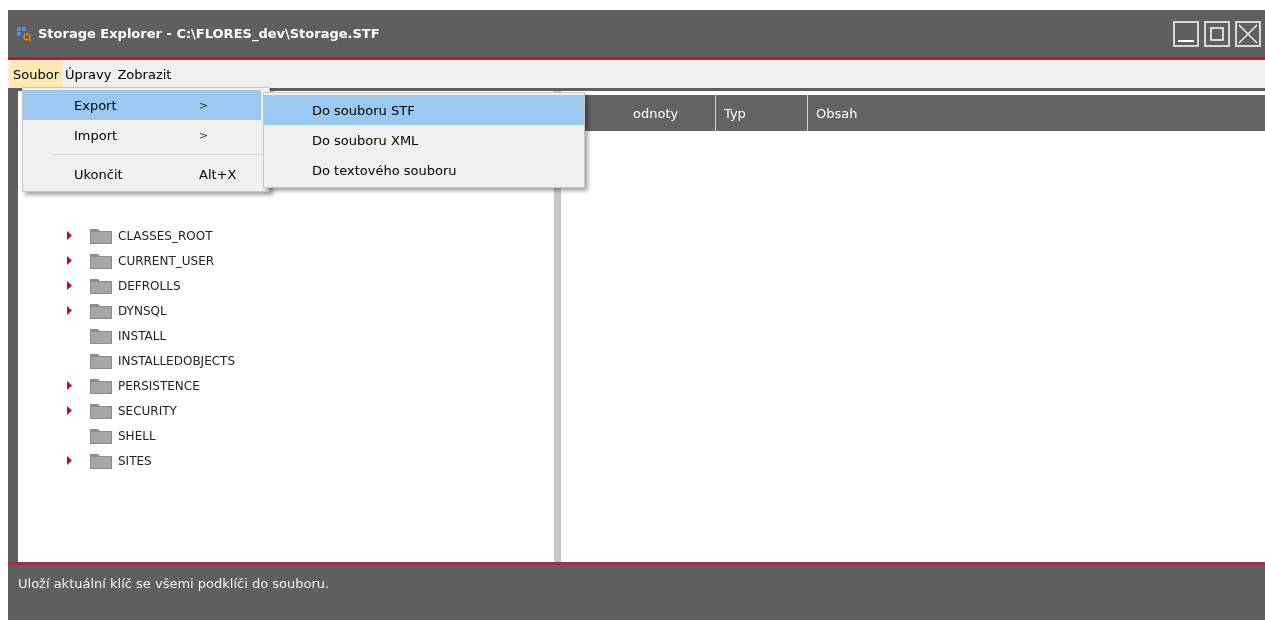 The width and height of the screenshot is (1265, 620). Describe the element at coordinates (1186, 33) in the screenshot. I see `minimize-icon` at that location.